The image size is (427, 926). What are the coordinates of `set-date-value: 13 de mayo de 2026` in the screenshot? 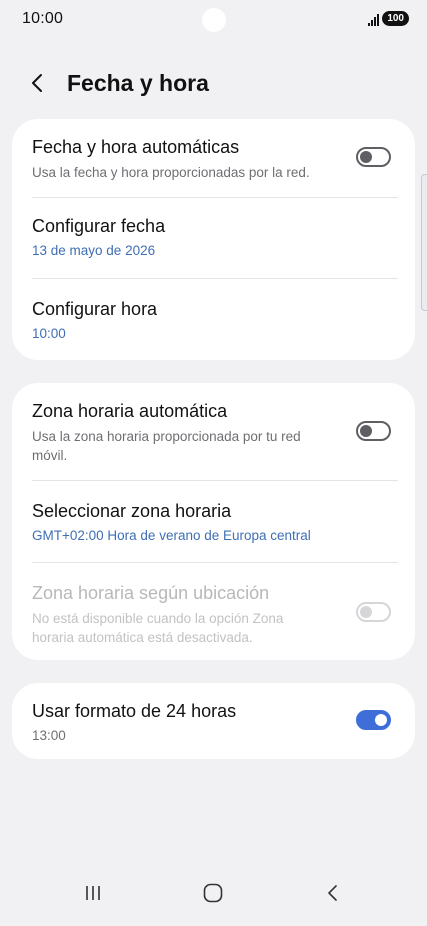 It's located at (94, 250).